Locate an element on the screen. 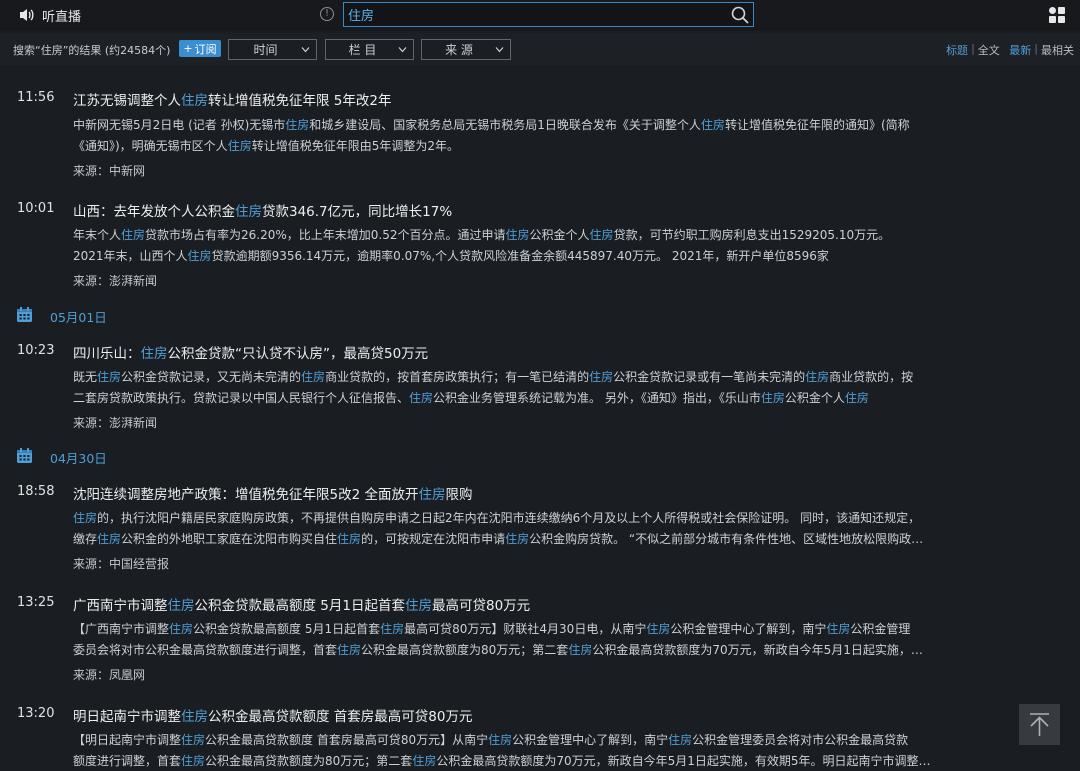 Image resolution: width=1080 pixels, height=771 pixels. view-title-option: 标题 is located at coordinates (957, 50).